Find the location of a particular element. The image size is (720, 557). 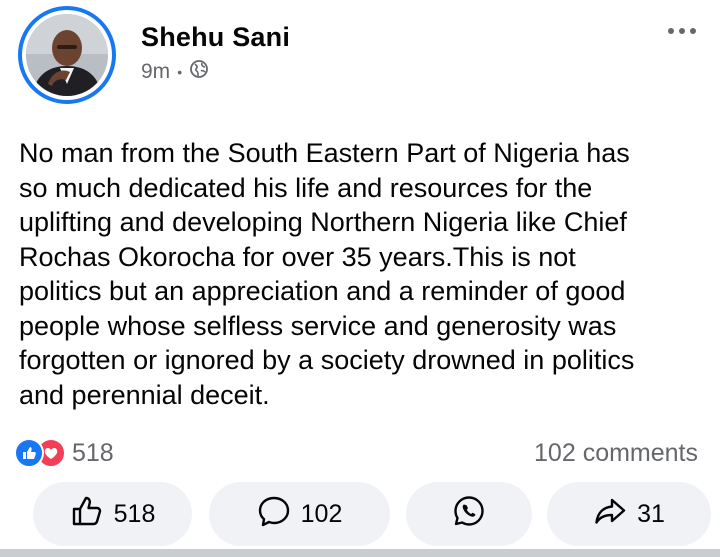

comment-button: 102 is located at coordinates (299, 514).